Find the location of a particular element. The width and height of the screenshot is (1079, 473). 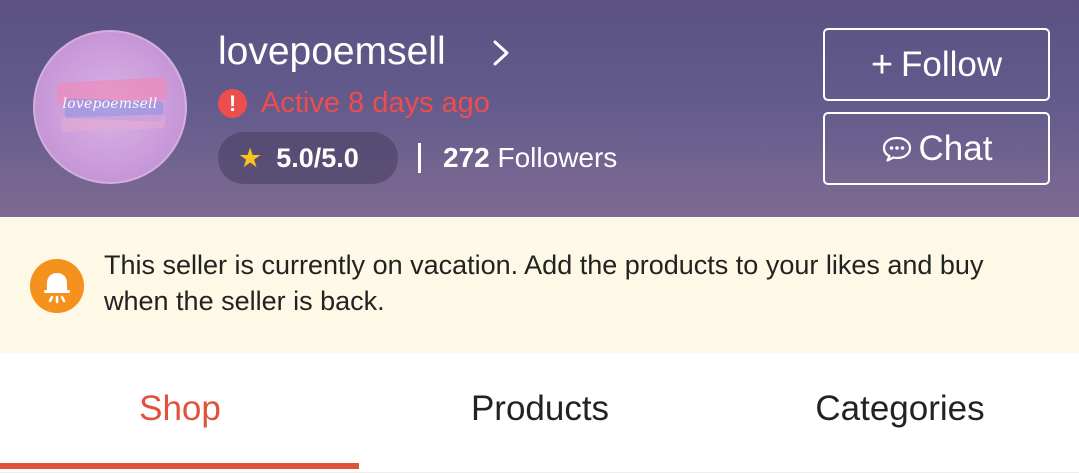

followers-count: 272 Followers is located at coordinates (530, 158).